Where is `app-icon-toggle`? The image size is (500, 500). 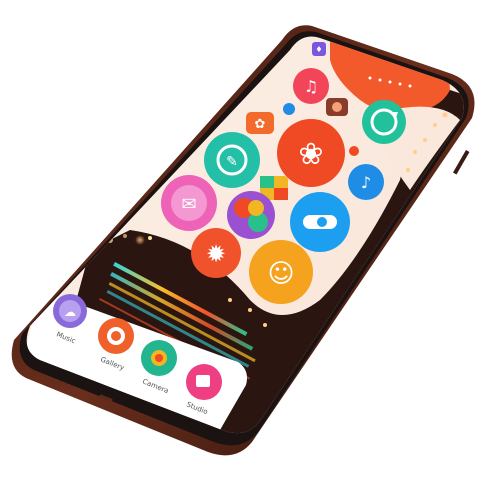 app-icon-toggle is located at coordinates (320, 222).